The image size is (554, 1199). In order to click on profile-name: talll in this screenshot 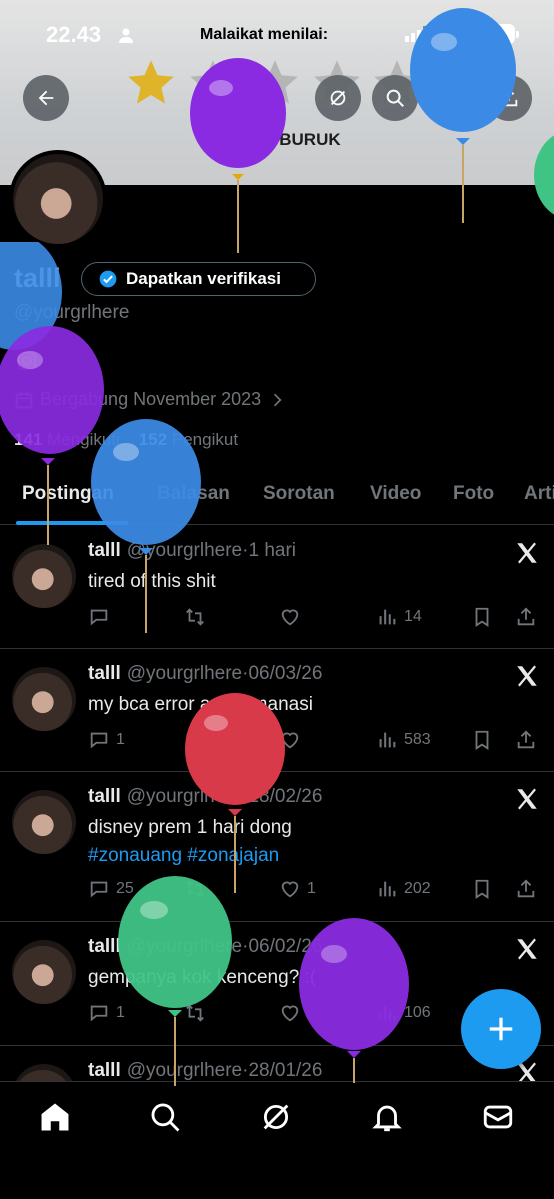, I will do `click(37, 278)`.